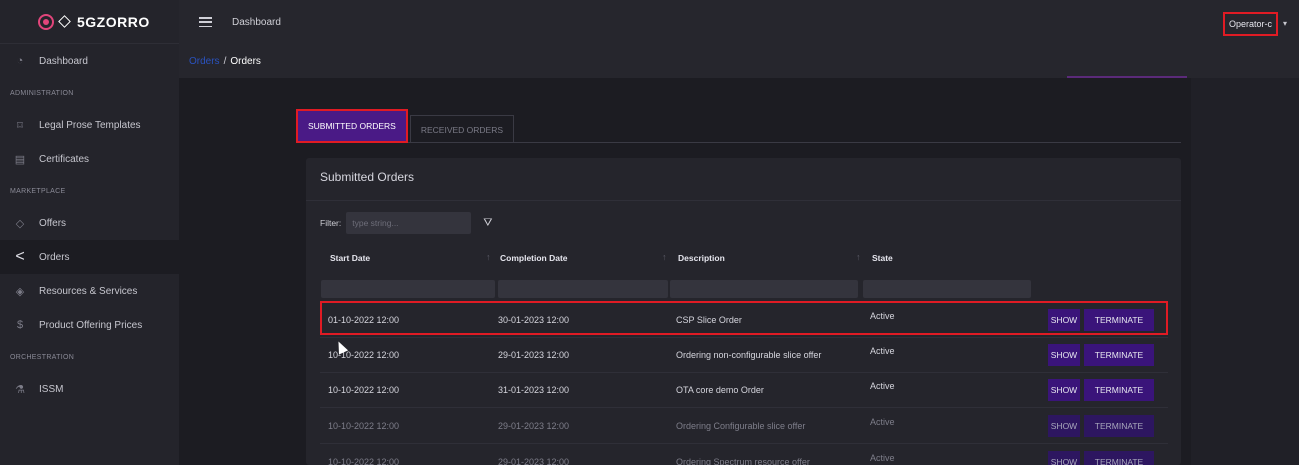  I want to click on logo-ring-icon, so click(46, 21).